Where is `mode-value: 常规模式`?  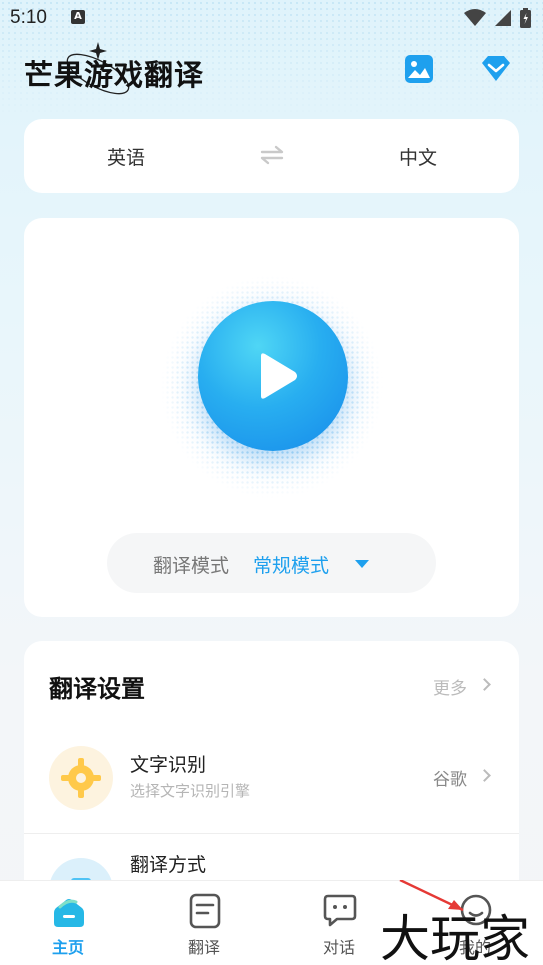 mode-value: 常规模式 is located at coordinates (291, 566).